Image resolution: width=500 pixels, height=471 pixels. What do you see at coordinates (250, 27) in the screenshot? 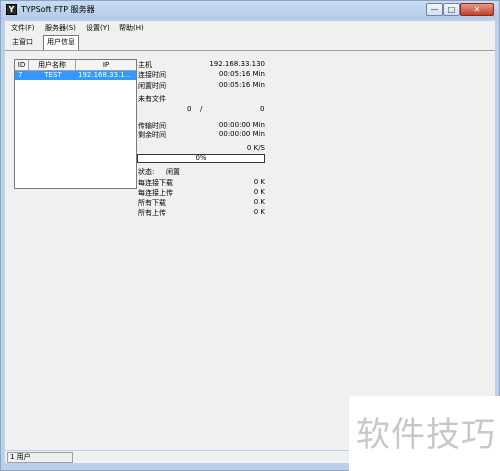
I see `menu-bar: 文件(F) 服务器(S) 设置(Y) 帮助(H)` at bounding box center [250, 27].